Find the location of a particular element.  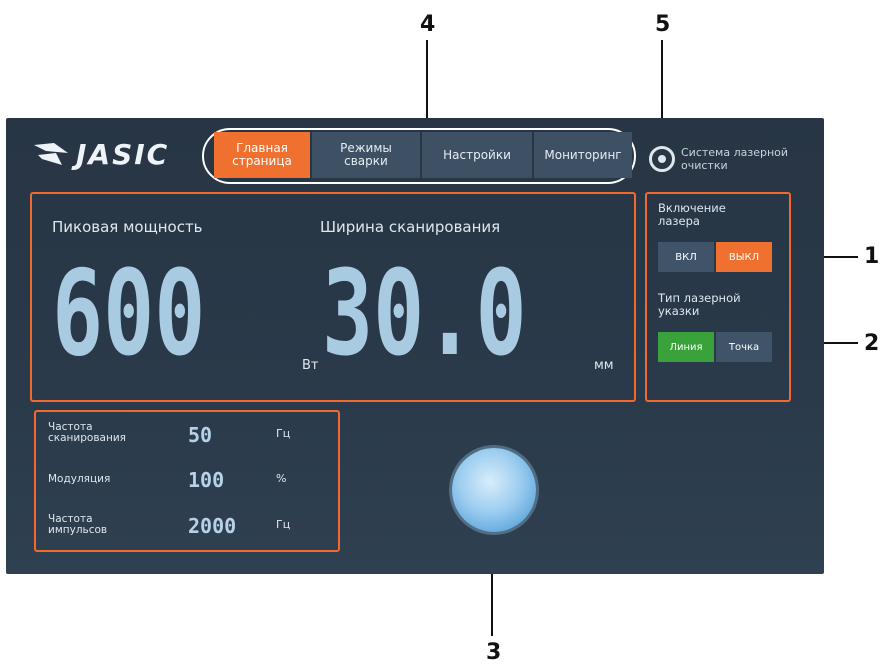

callout-1: 1 is located at coordinates (872, 256).